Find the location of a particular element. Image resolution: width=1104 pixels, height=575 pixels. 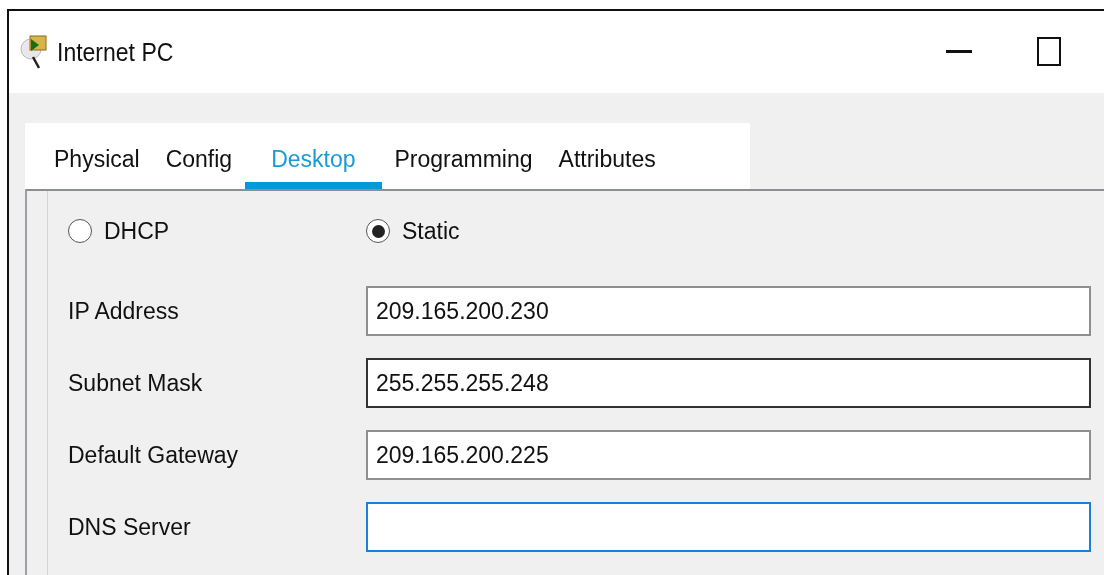

maximize-icon is located at coordinates (1049, 52).